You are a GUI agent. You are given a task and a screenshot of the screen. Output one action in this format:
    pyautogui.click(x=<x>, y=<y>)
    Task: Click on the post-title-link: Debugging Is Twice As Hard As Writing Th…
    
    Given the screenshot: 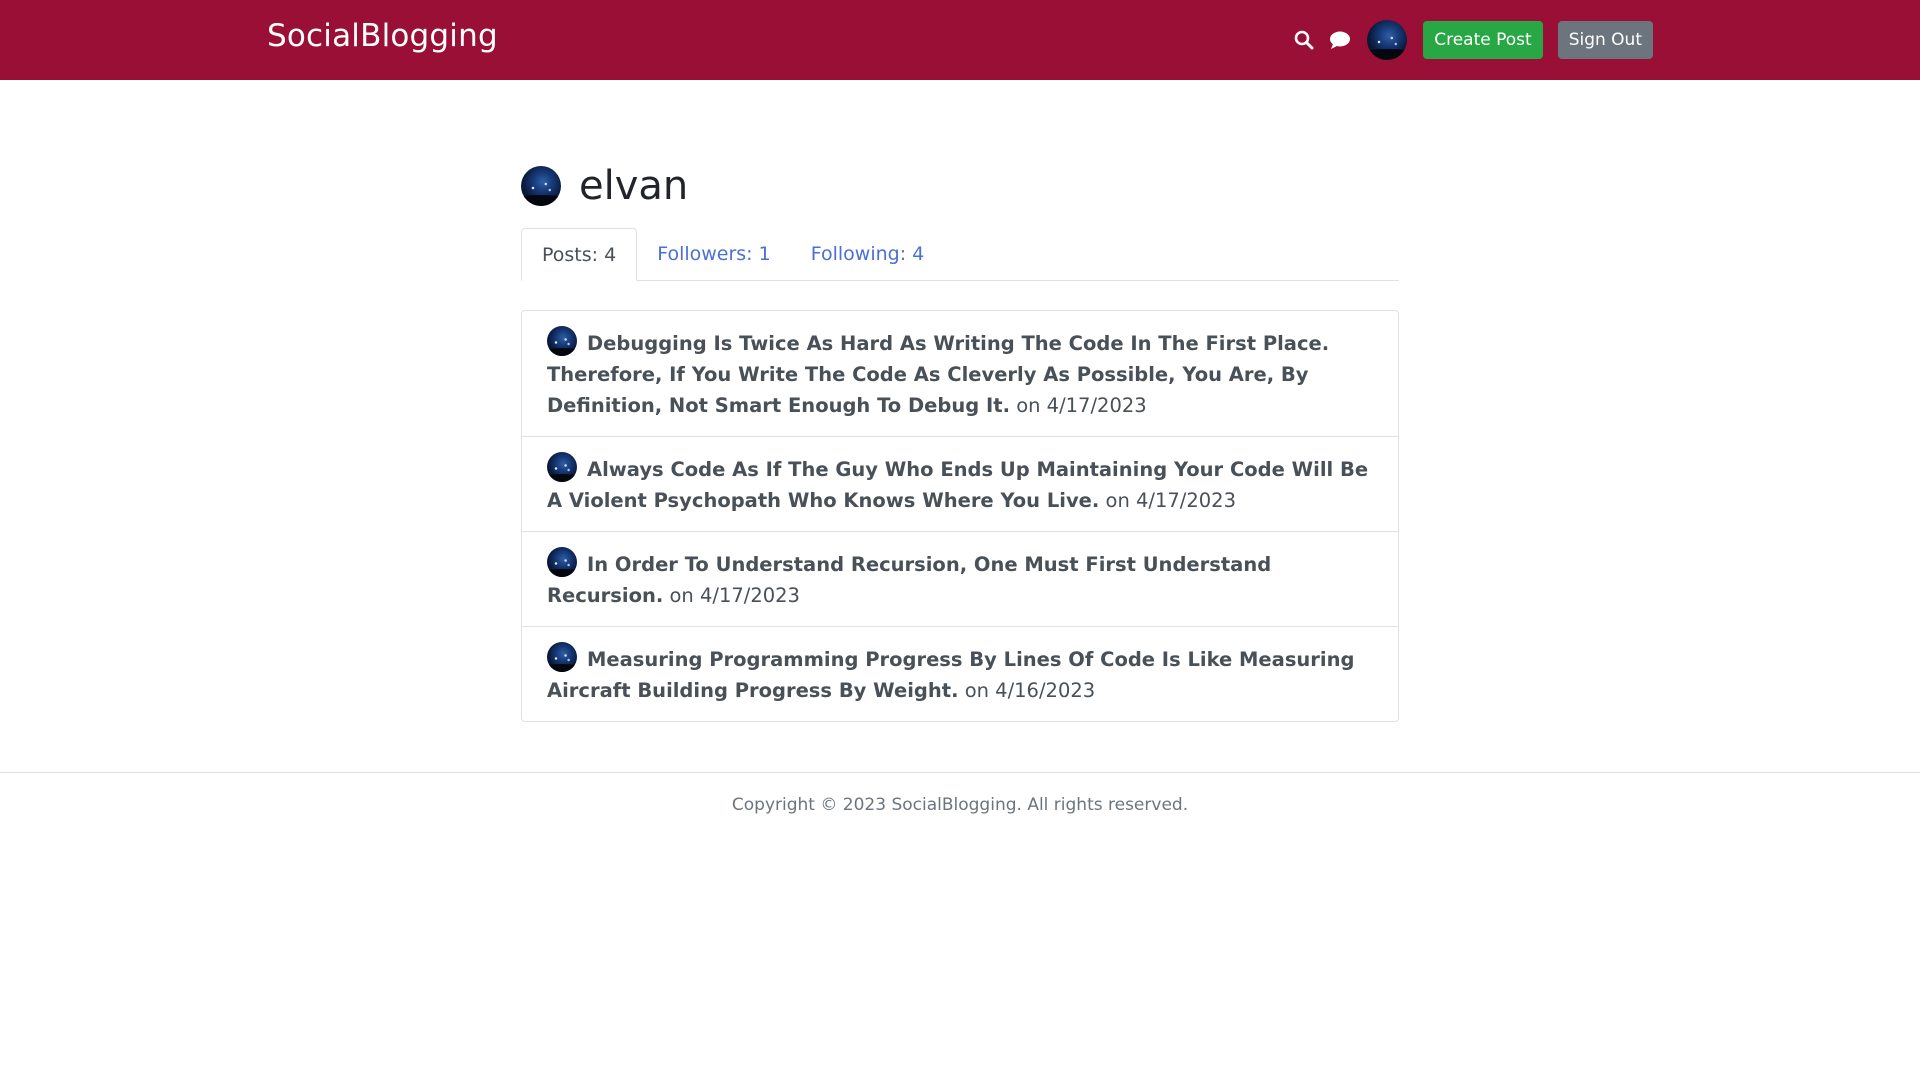 What is the action you would take?
    pyautogui.click(x=938, y=374)
    